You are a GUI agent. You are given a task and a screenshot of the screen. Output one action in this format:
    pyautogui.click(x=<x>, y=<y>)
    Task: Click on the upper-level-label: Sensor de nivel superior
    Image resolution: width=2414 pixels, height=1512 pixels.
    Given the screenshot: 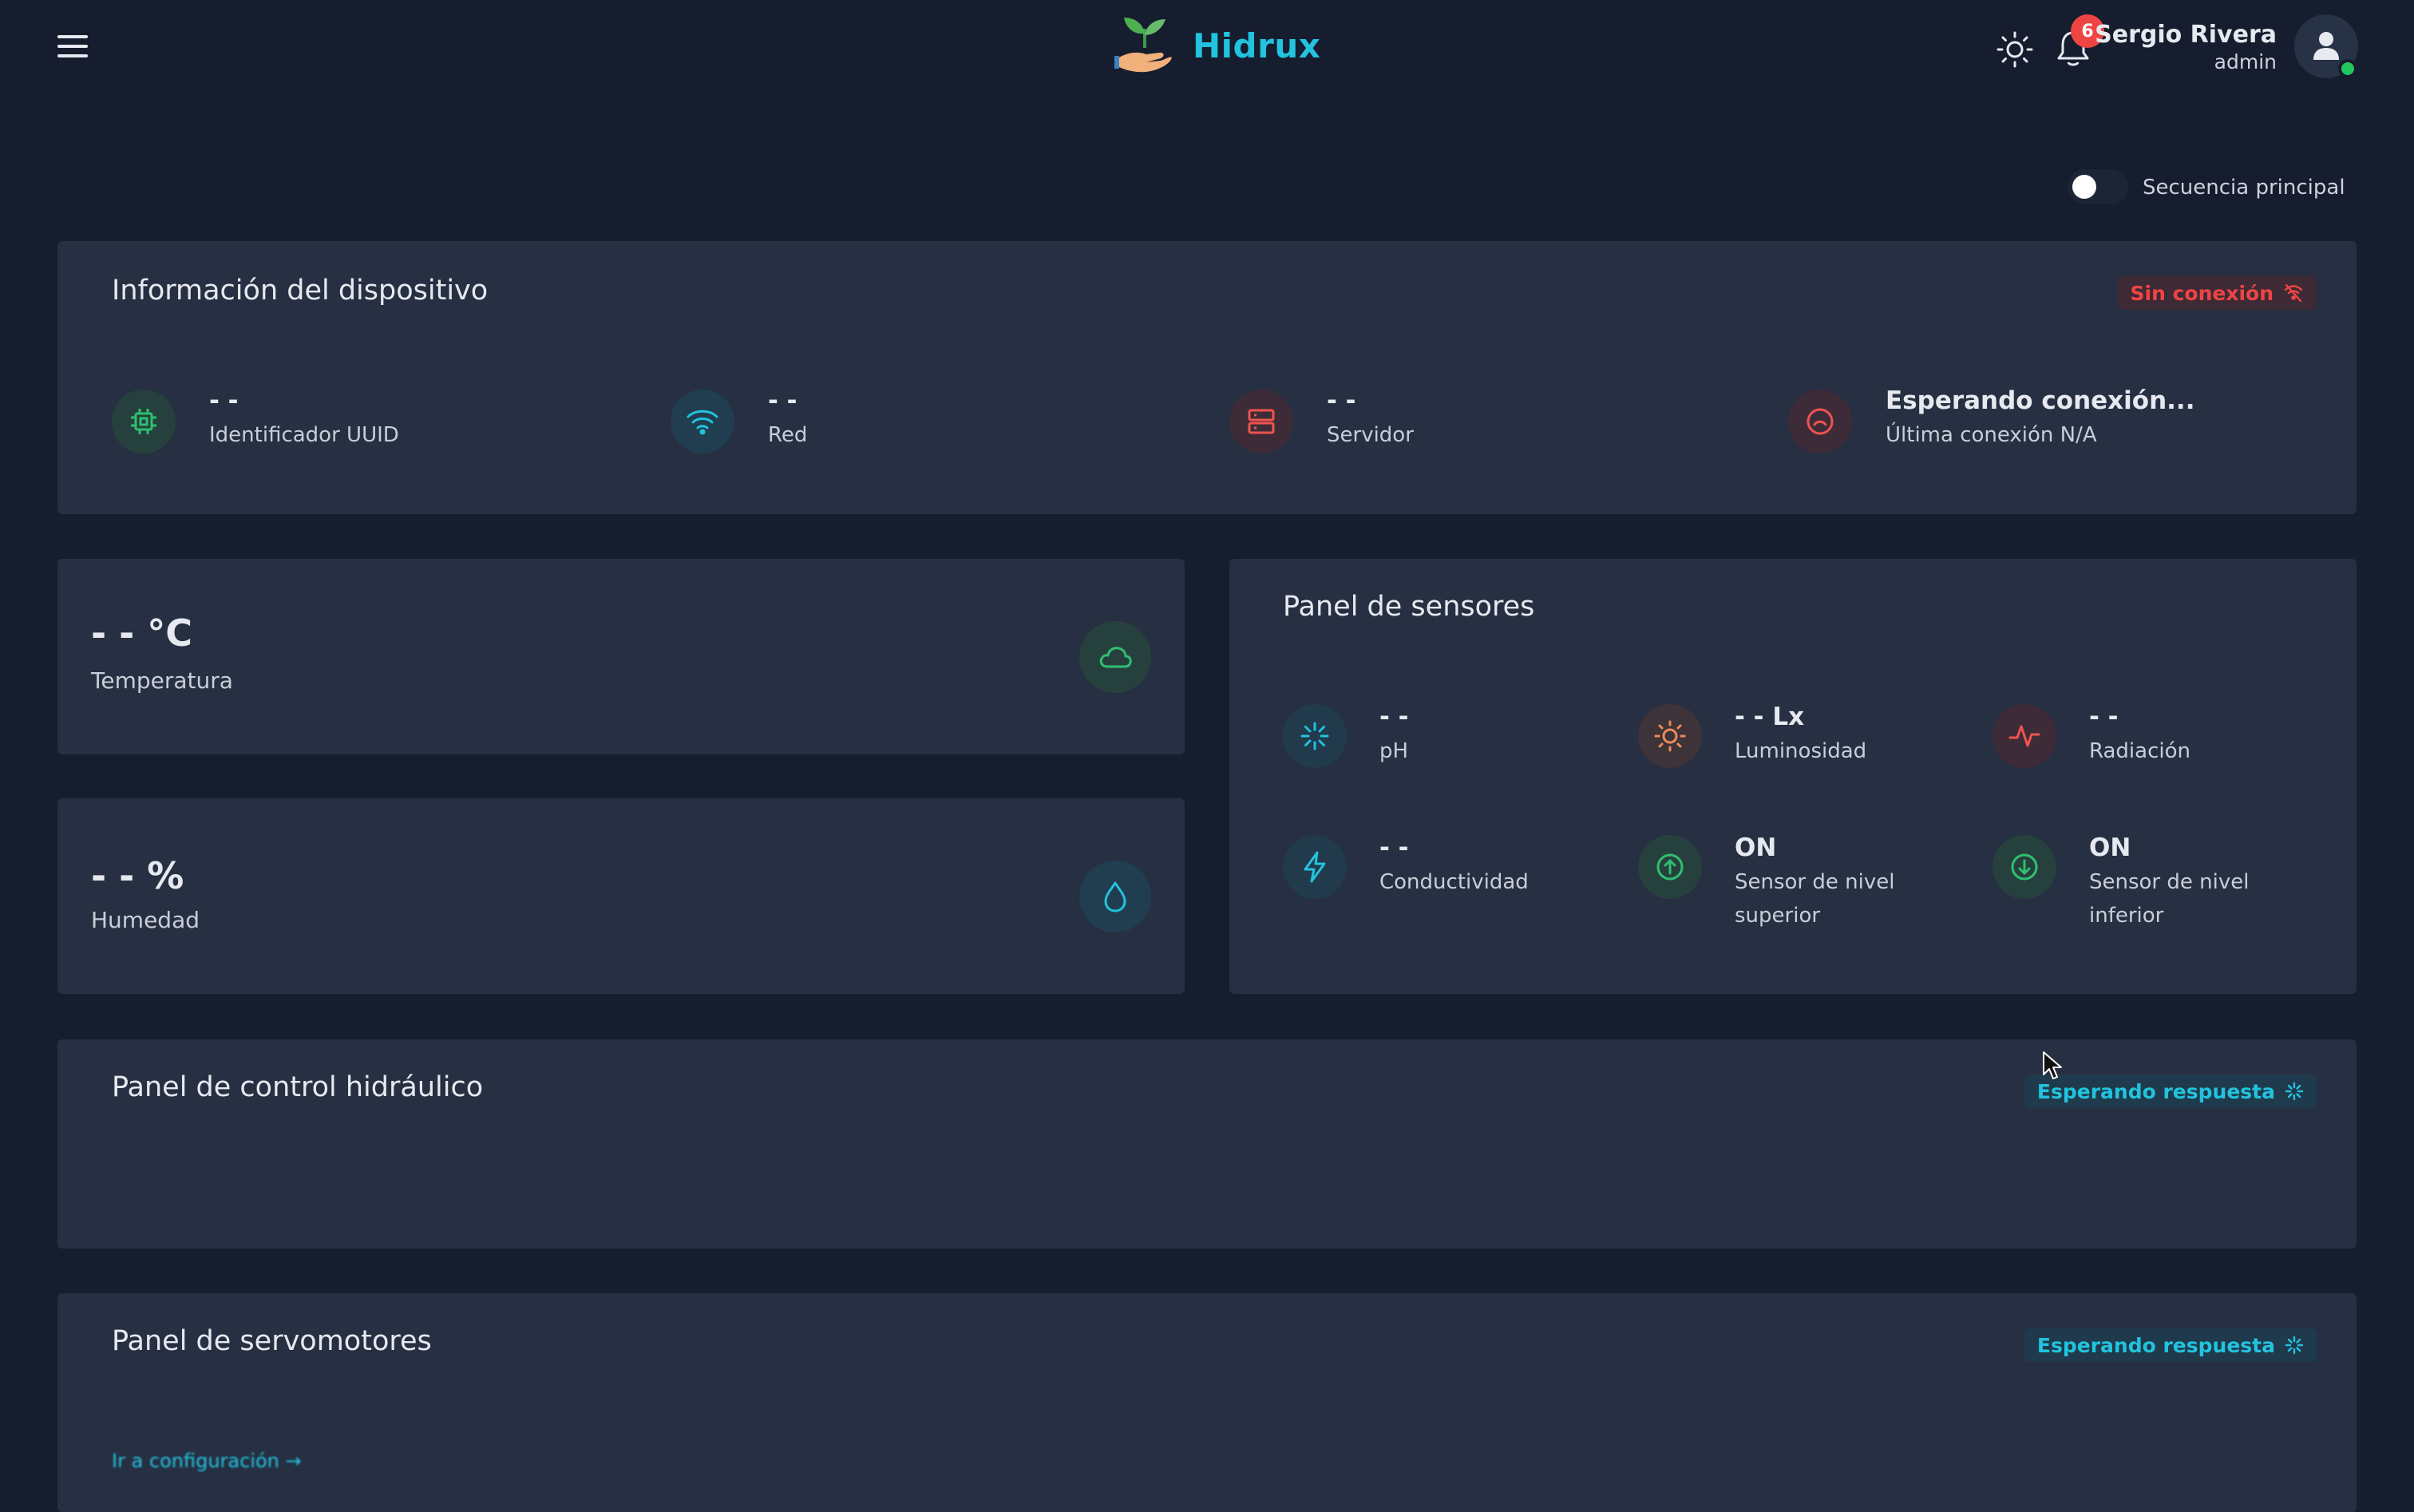 What is the action you would take?
    pyautogui.click(x=1814, y=898)
    